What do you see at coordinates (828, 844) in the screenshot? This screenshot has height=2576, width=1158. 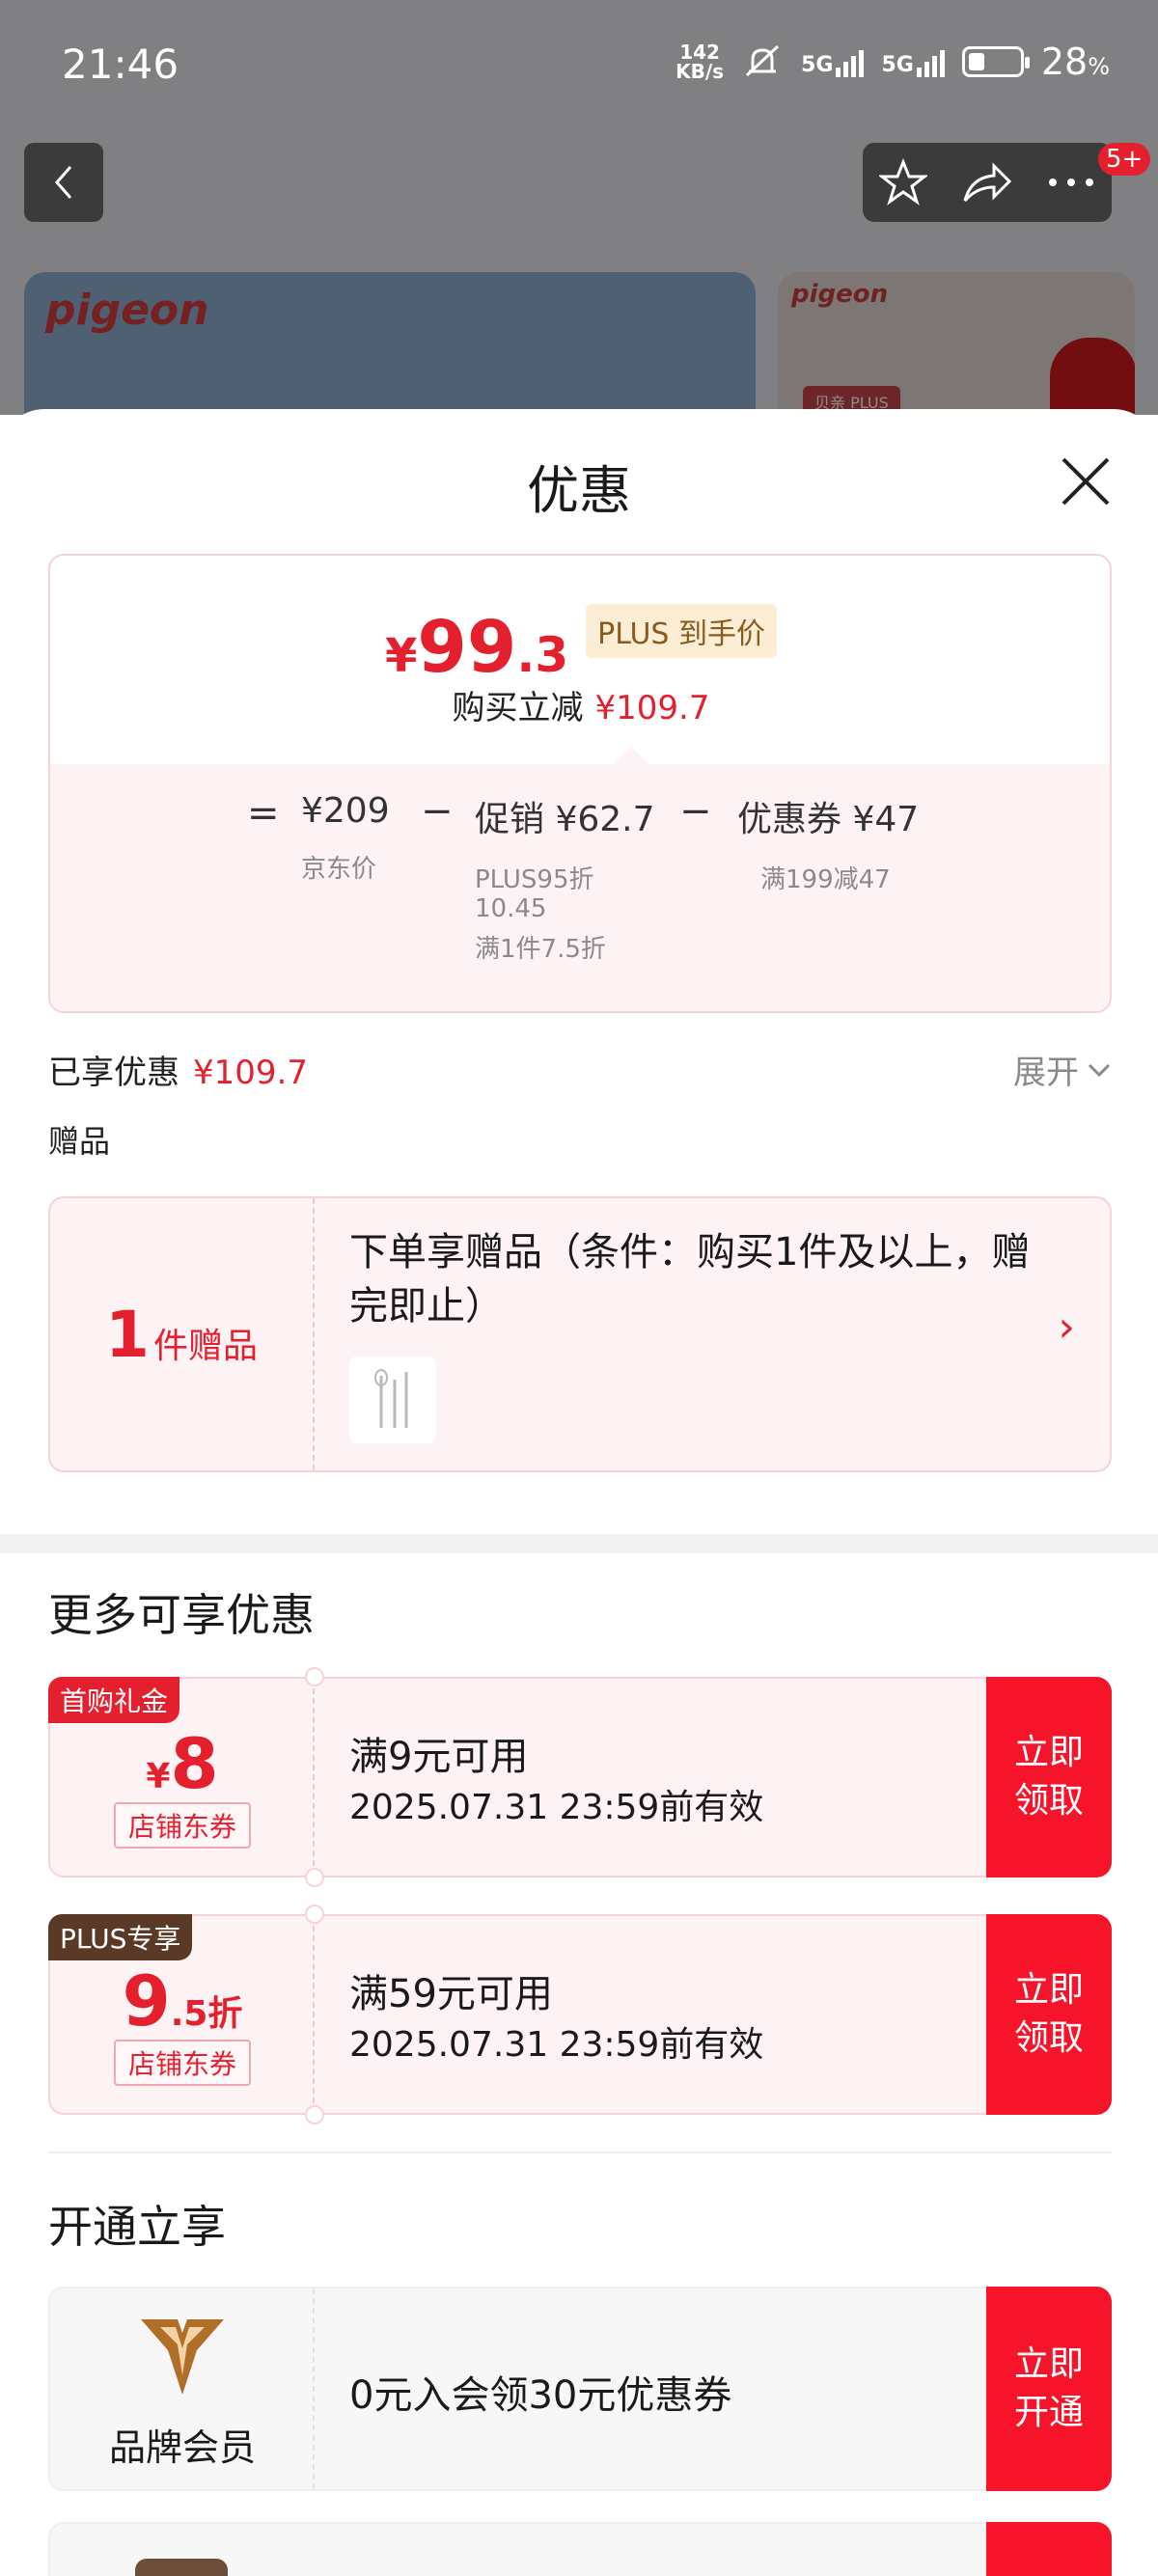 I see `coupon-discount: 优惠券 ¥47 满199减47` at bounding box center [828, 844].